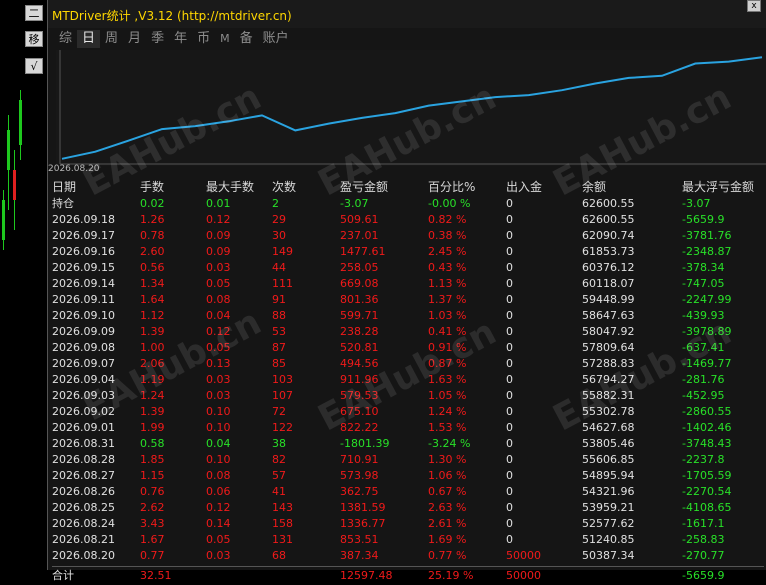  What do you see at coordinates (608, 379) in the screenshot?
I see `cell-bal: 56794.27` at bounding box center [608, 379].